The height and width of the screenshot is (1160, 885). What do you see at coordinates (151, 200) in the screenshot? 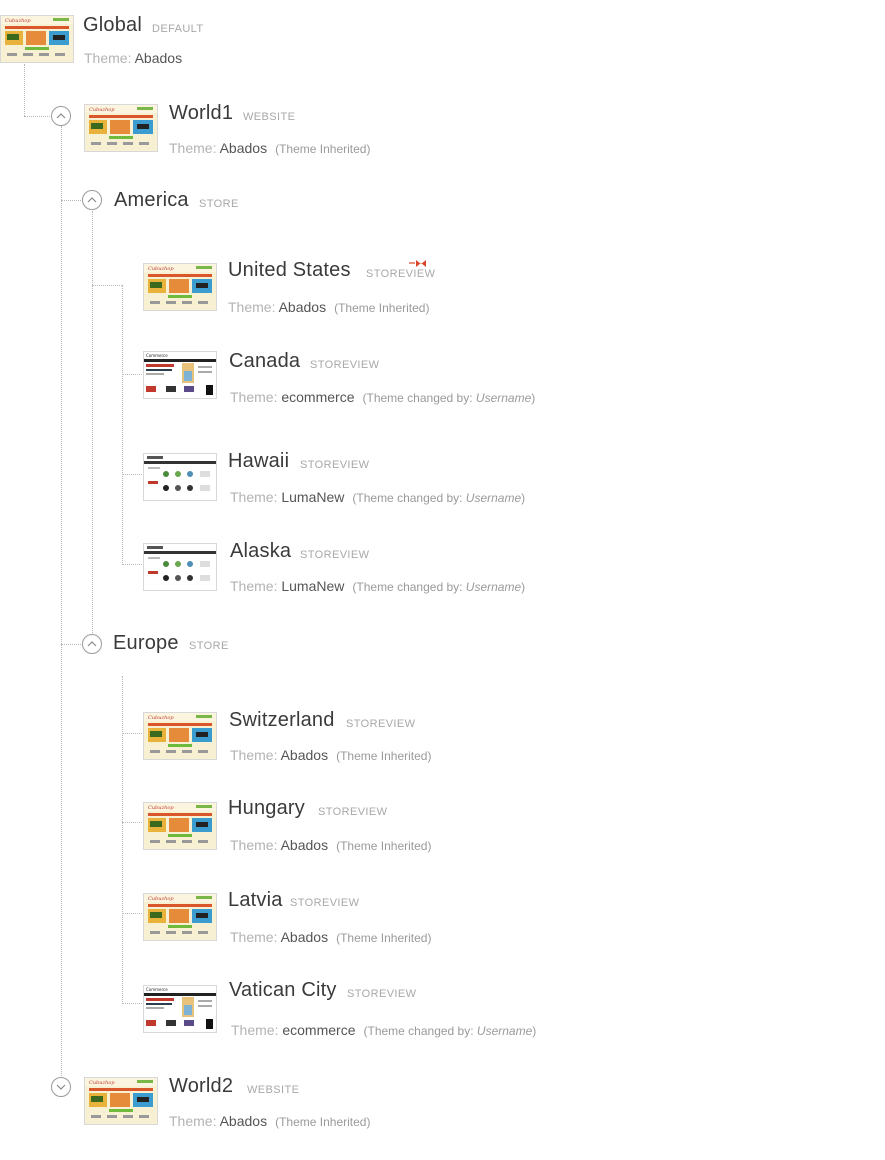
I see `node-name-america: America` at bounding box center [151, 200].